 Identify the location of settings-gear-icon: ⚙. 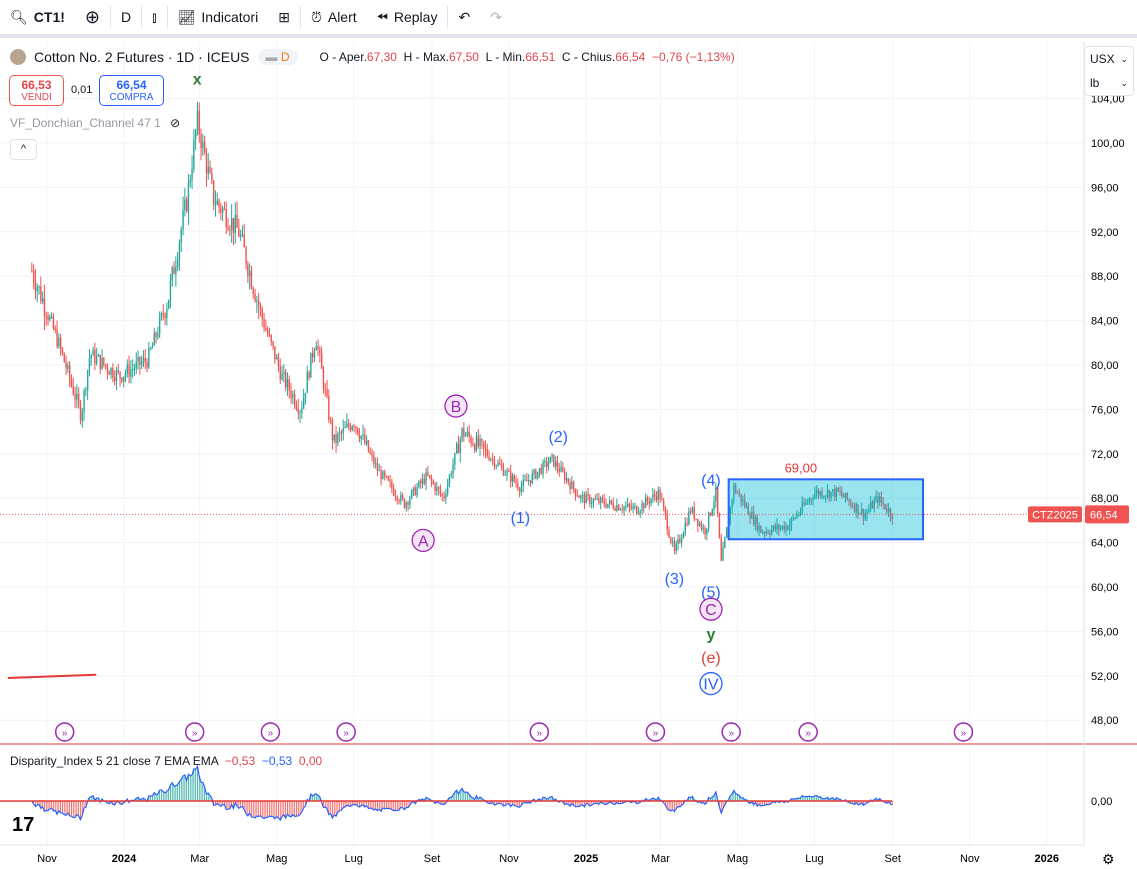
(1108, 859).